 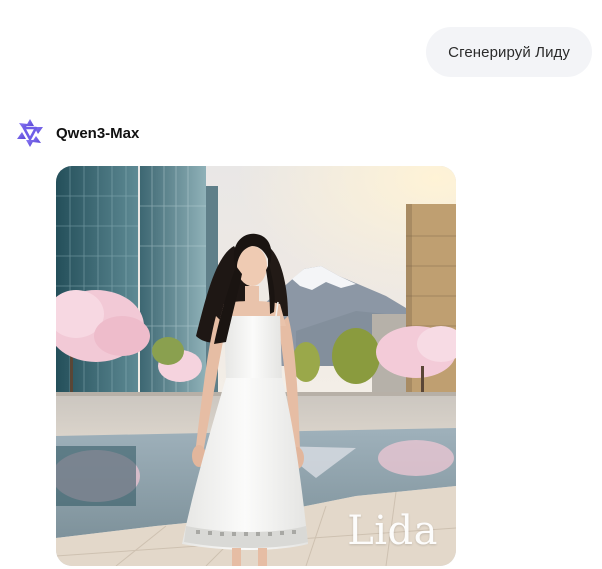 I want to click on qwen-logo-icon, so click(x=30, y=133).